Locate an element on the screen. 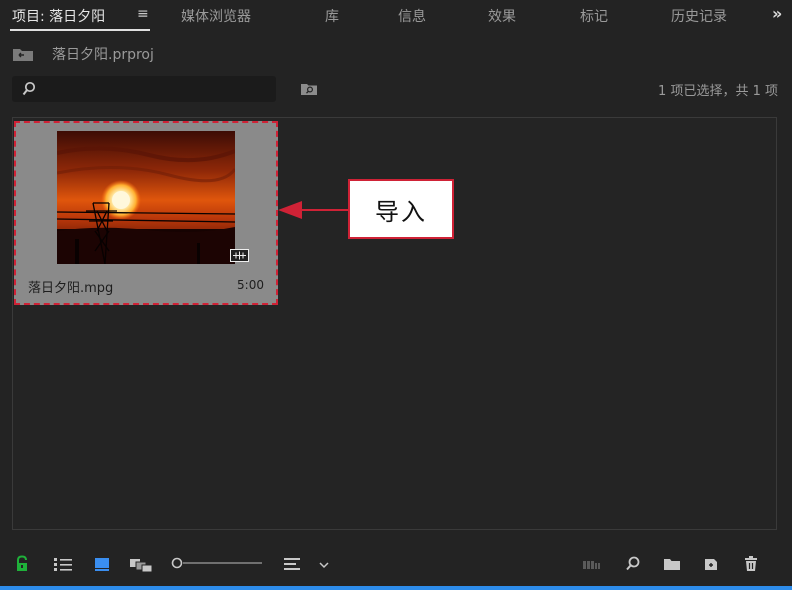 The width and height of the screenshot is (792, 590). new-bin-icon is located at coordinates (672, 564).